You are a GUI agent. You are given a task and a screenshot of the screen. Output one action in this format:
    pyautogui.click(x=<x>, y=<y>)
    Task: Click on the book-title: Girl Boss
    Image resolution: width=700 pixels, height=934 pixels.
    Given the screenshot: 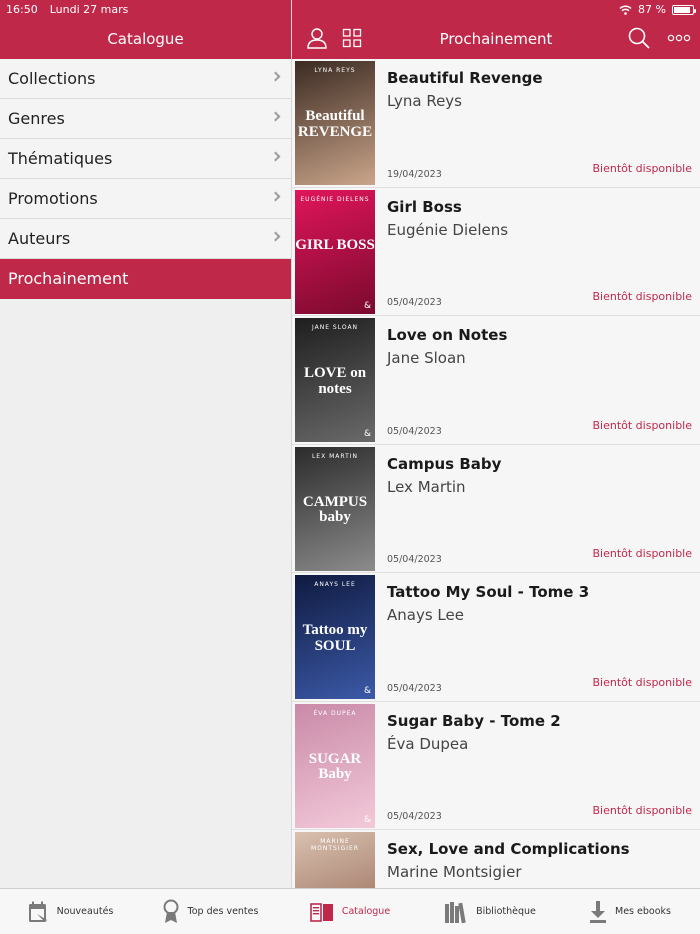 What is the action you would take?
    pyautogui.click(x=424, y=207)
    